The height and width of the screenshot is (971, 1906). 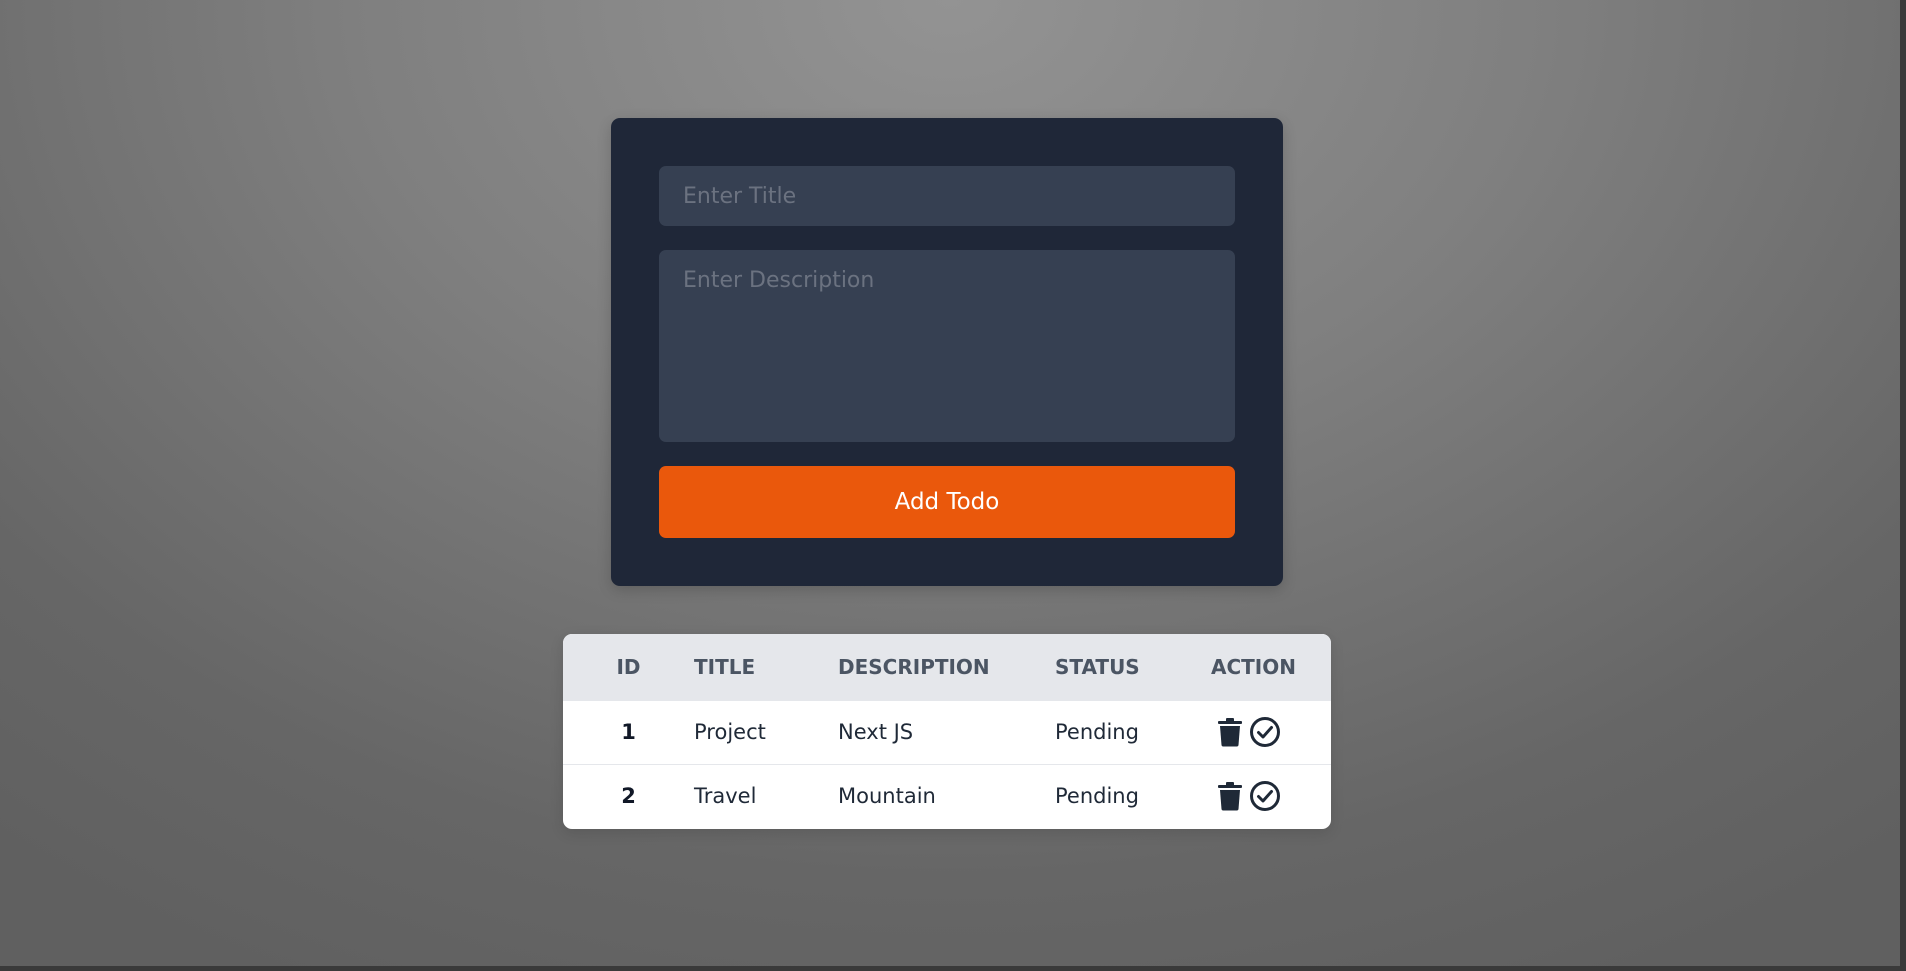 I want to click on row-id-cell: 2, so click(x=628, y=796).